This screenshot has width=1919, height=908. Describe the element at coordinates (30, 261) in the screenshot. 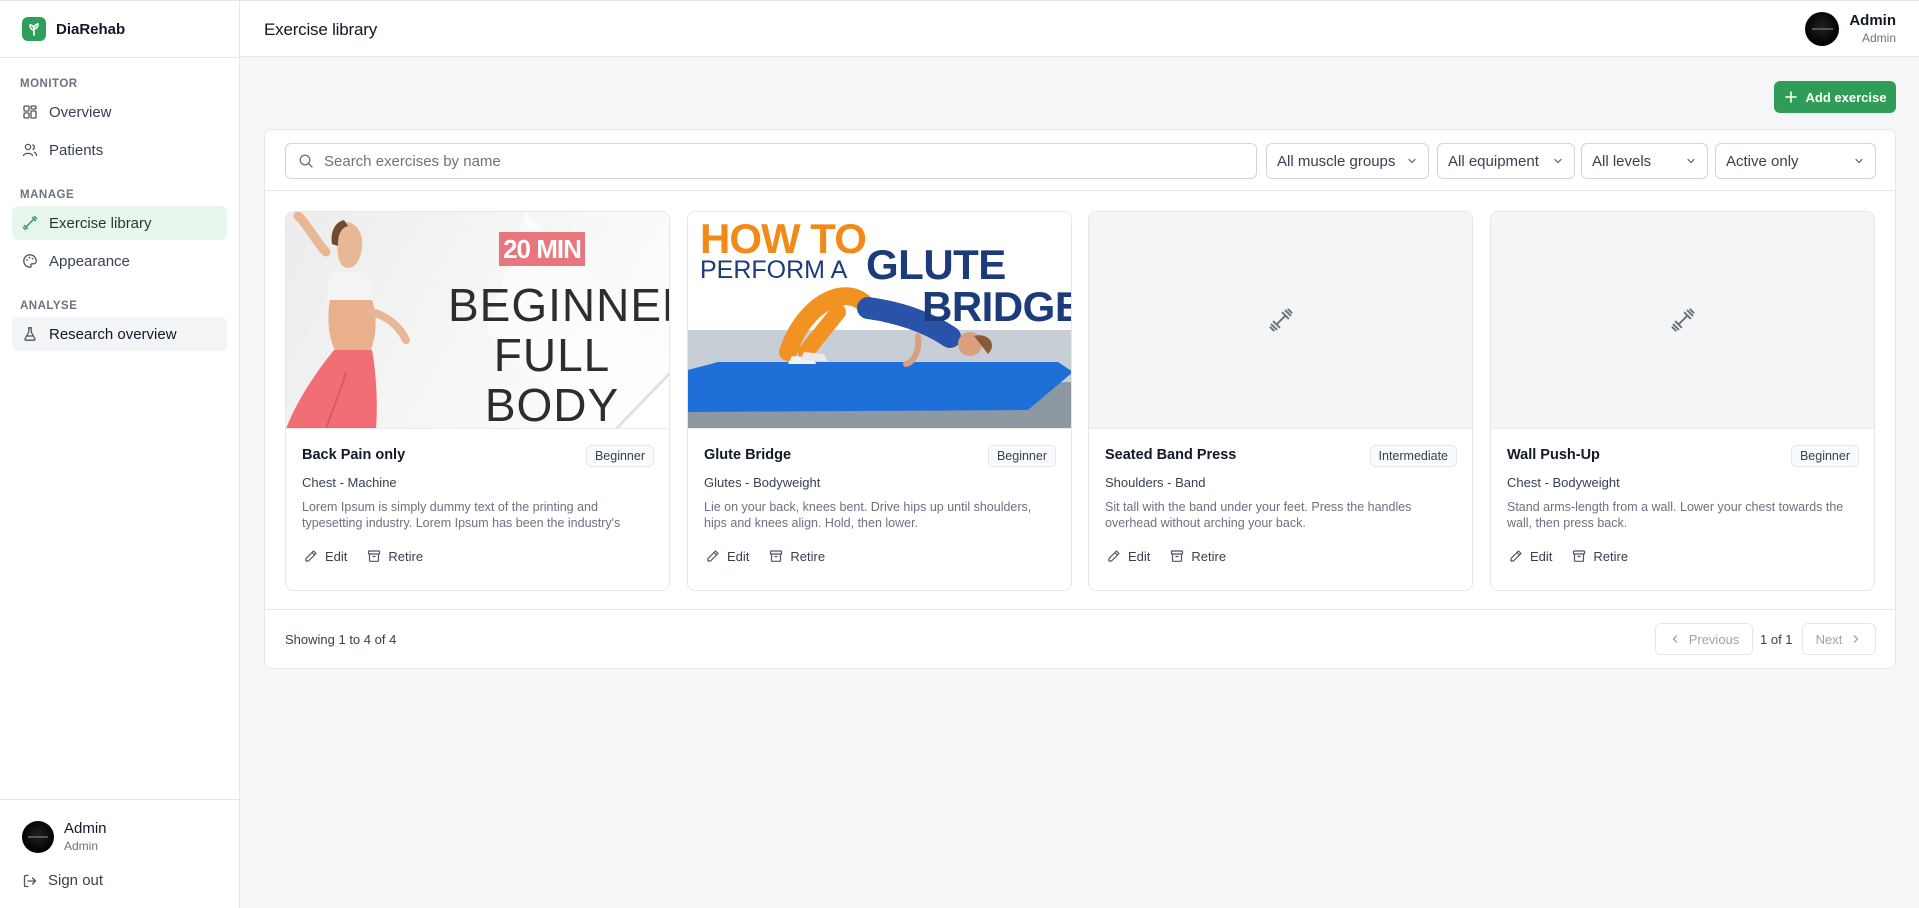

I see `palette-icon` at that location.